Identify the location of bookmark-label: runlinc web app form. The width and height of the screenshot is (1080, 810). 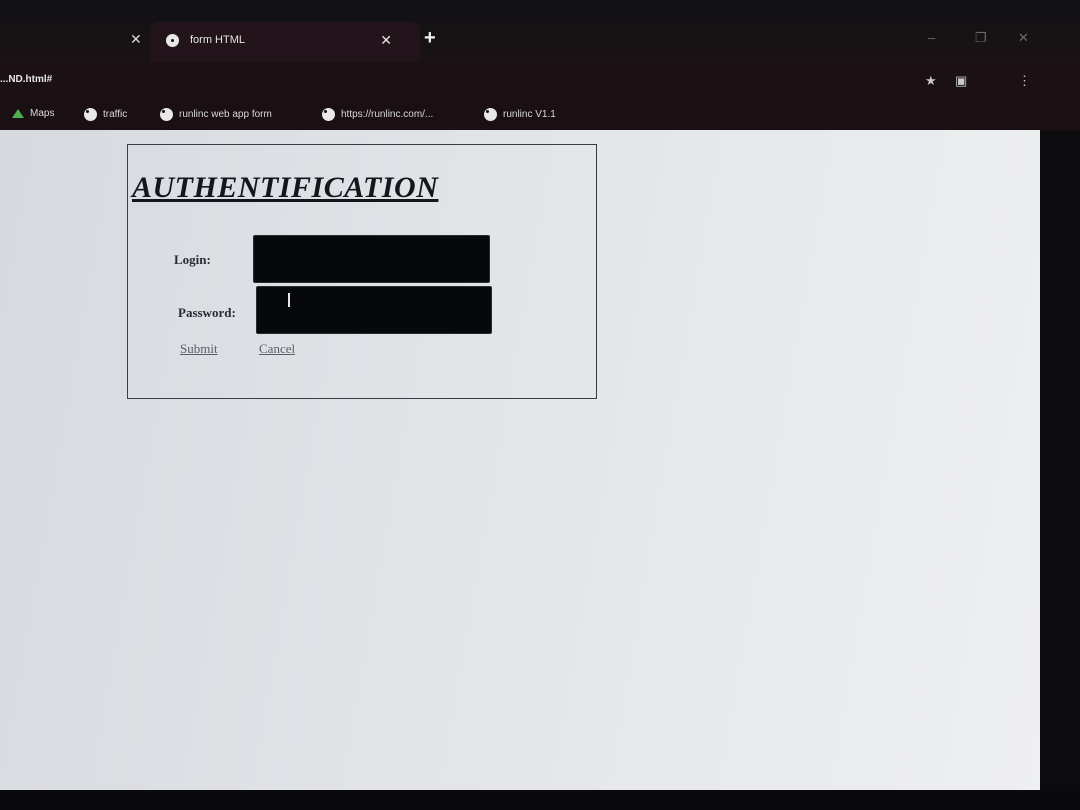
(225, 114).